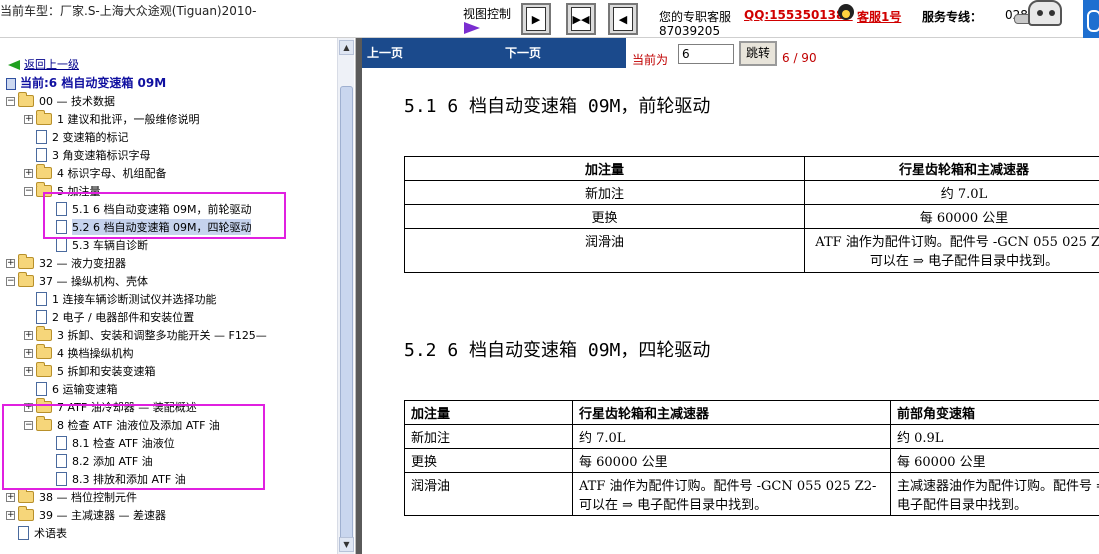 This screenshot has height=554, width=1099. I want to click on arrow-left-icon: ◀, so click(623, 19).